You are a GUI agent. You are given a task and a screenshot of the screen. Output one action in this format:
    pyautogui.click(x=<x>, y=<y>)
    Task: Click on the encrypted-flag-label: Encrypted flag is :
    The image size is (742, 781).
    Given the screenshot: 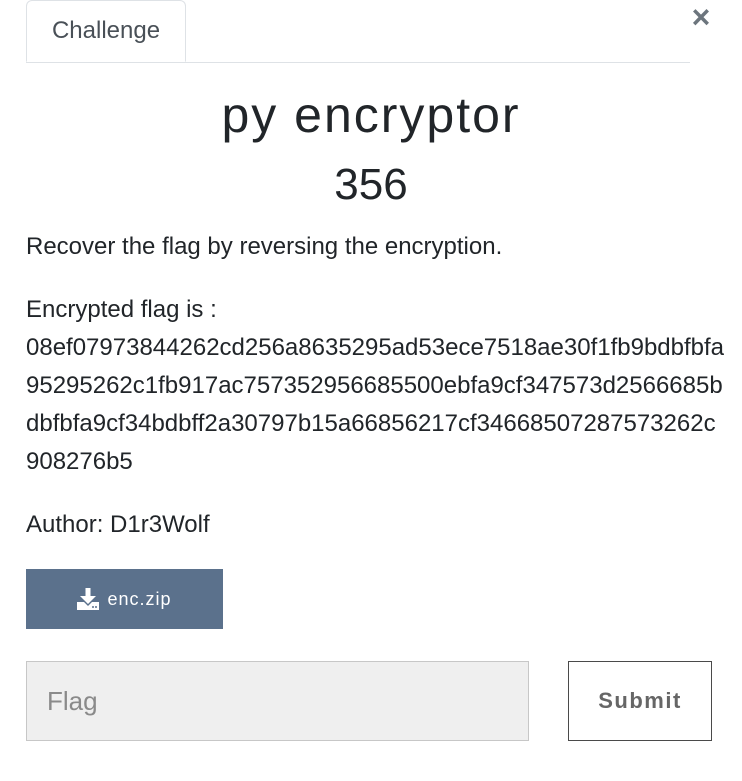 What is the action you would take?
    pyautogui.click(x=121, y=309)
    